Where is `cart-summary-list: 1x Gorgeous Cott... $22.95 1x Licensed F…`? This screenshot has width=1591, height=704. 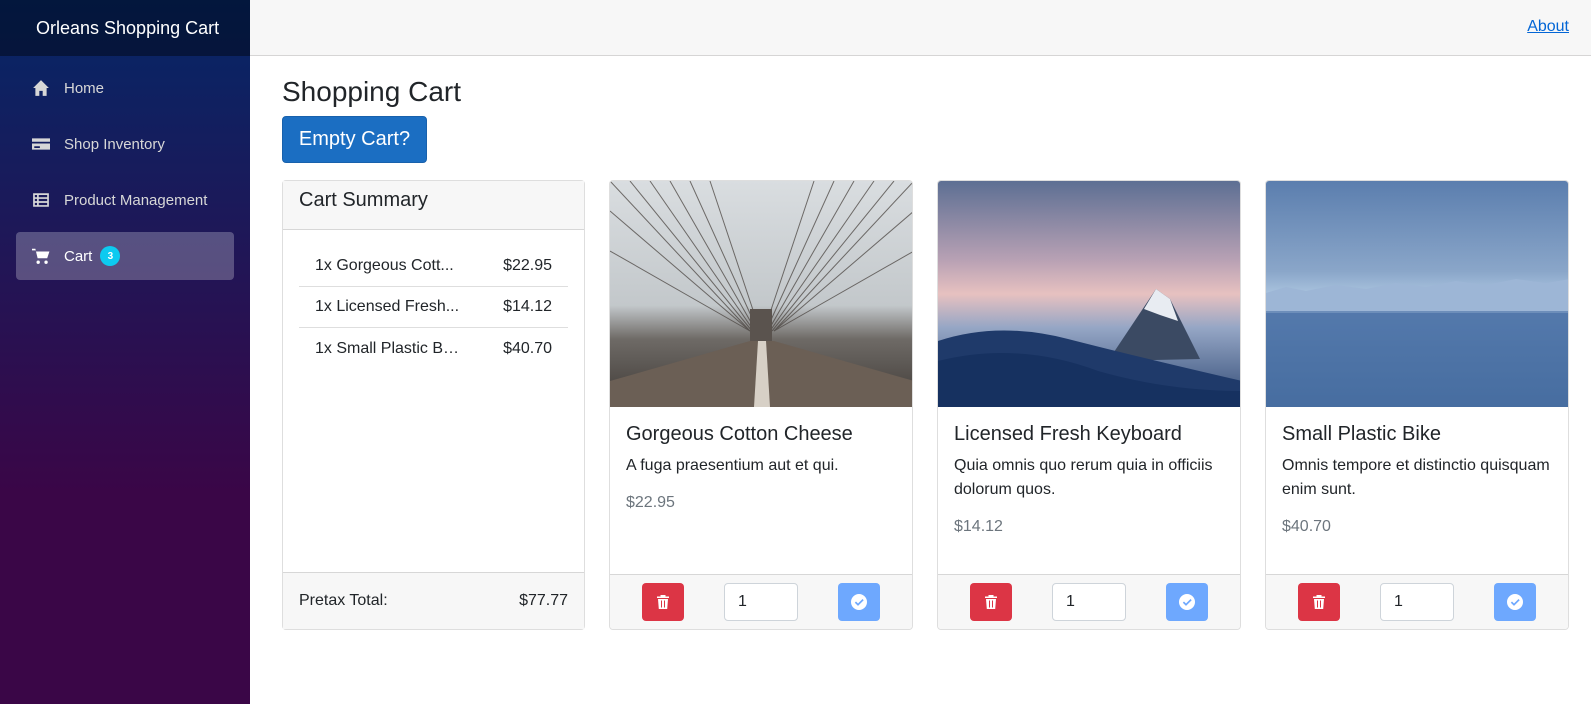
cart-summary-list: 1x Gorgeous Cott... $22.95 1x Licensed F… is located at coordinates (433, 299).